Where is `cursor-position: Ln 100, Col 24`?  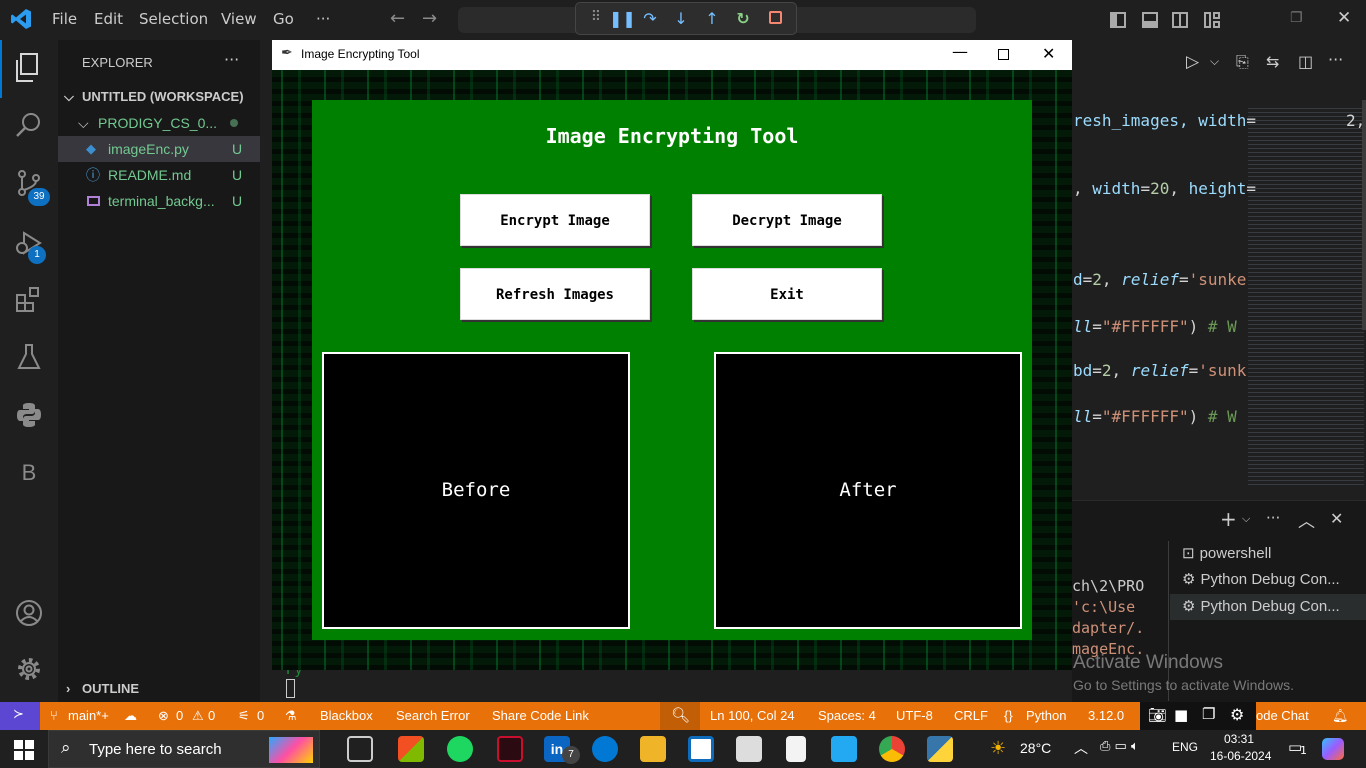
cursor-position: Ln 100, Col 24 is located at coordinates (752, 715).